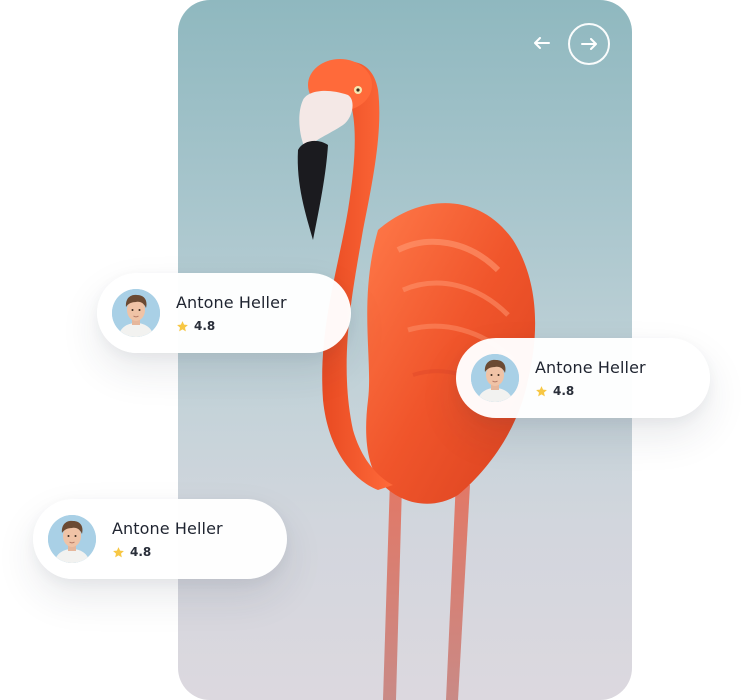  I want to click on next-button, so click(589, 44).